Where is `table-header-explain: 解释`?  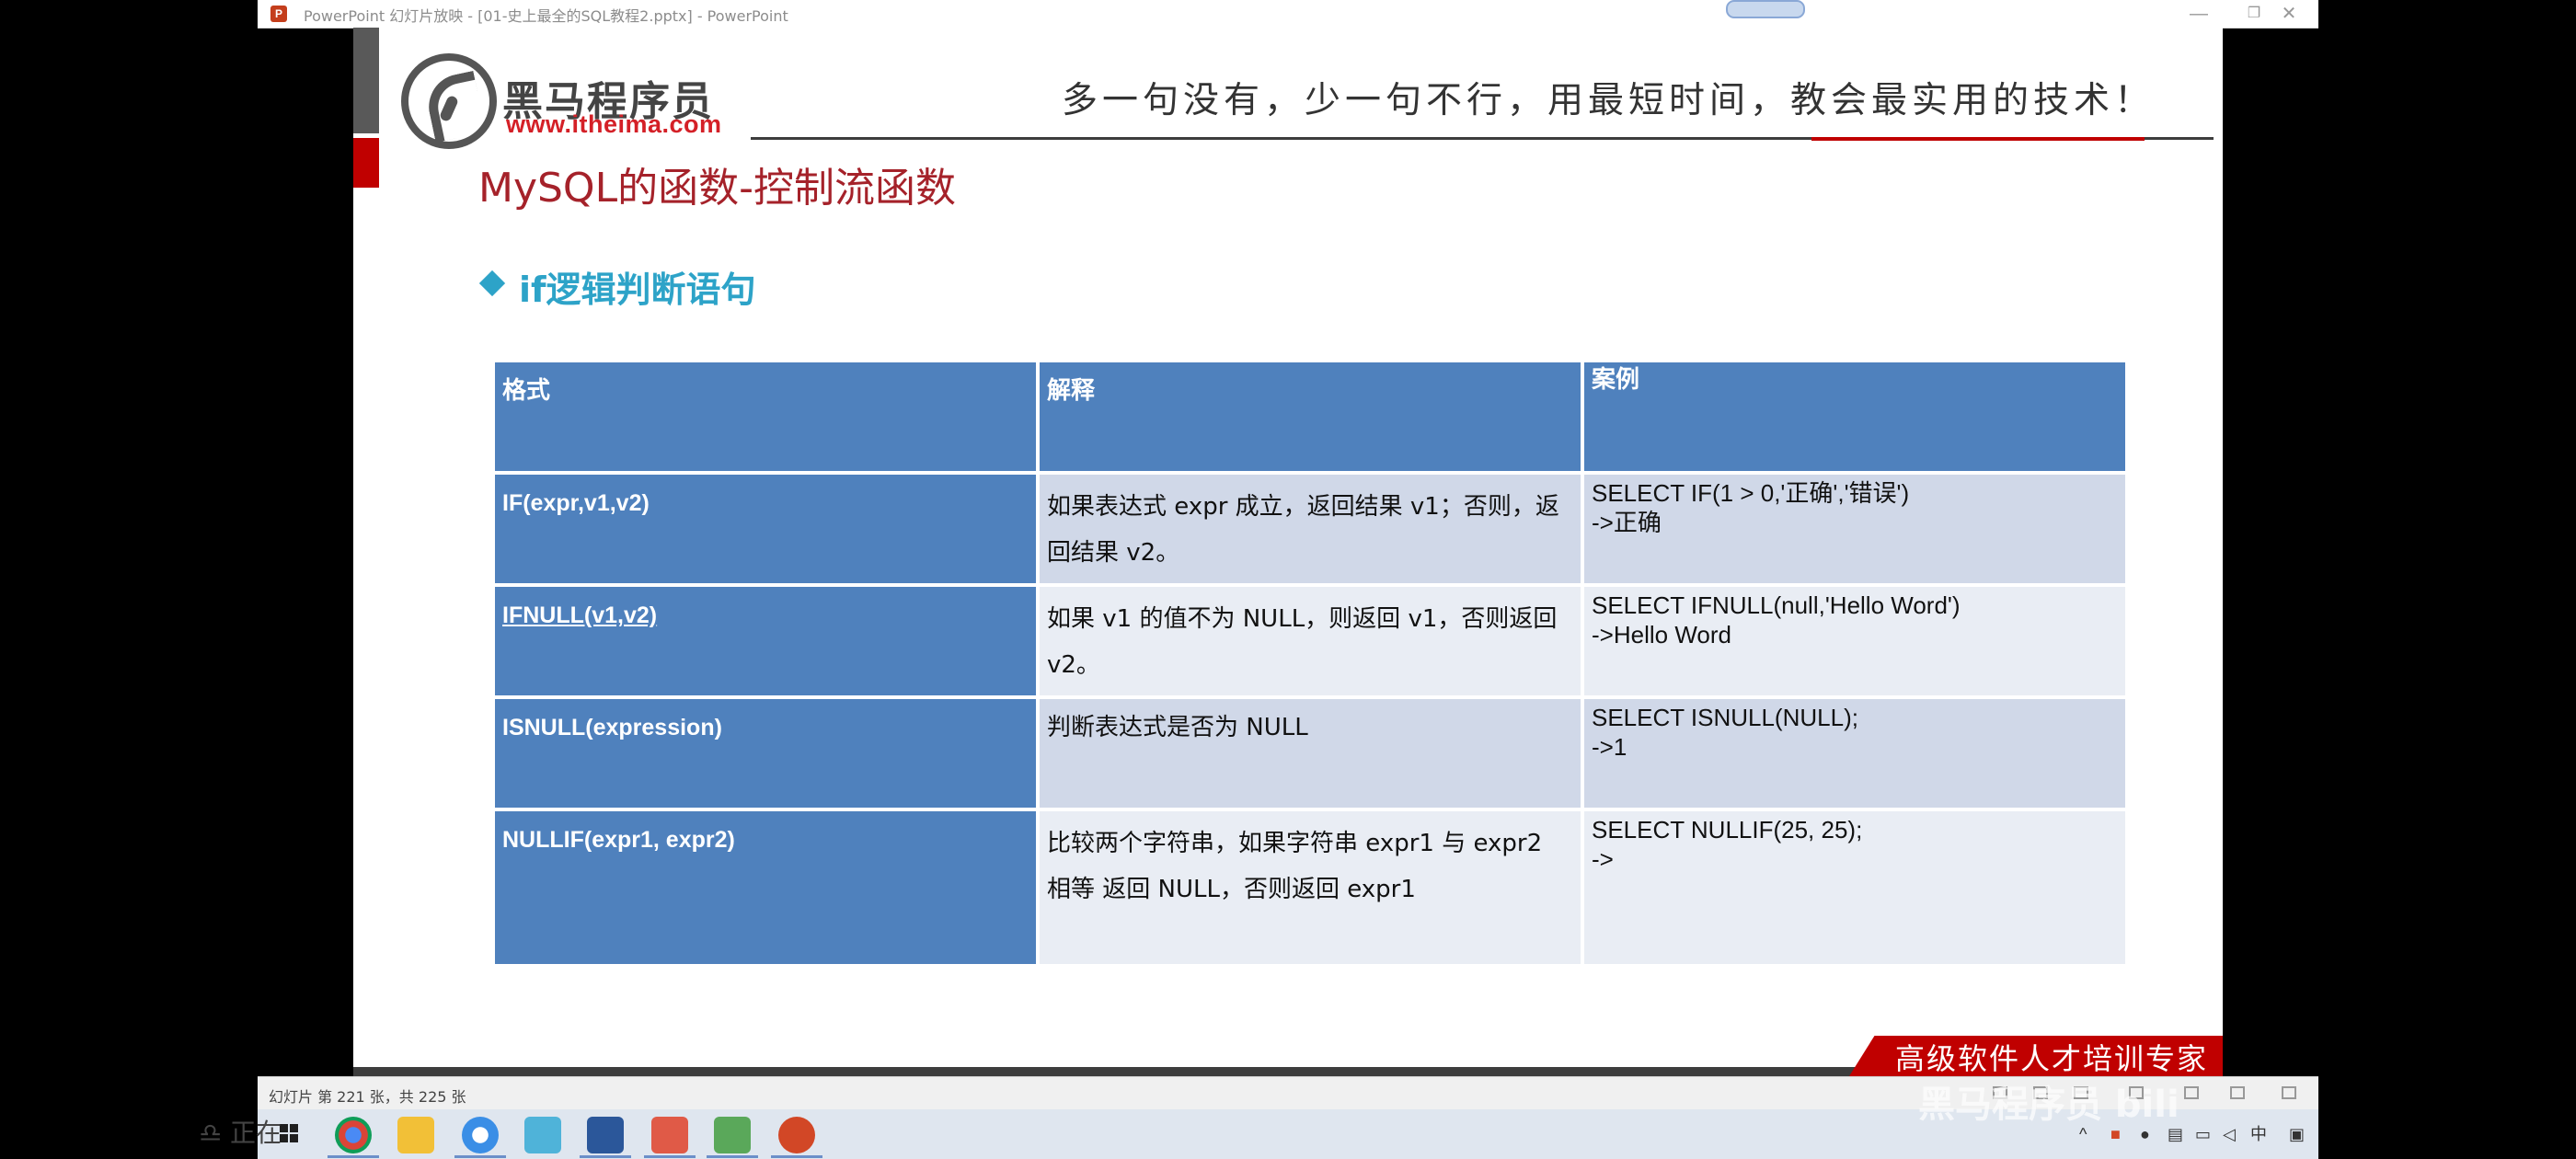 table-header-explain: 解释 is located at coordinates (1310, 416).